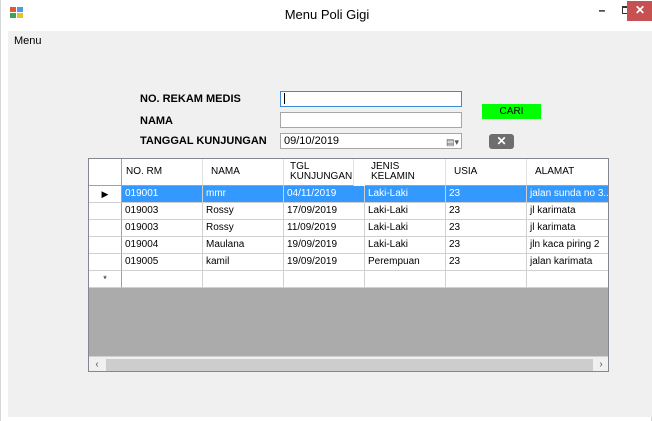 Image resolution: width=652 pixels, height=421 pixels. I want to click on menu-bar: Menu, so click(330, 41).